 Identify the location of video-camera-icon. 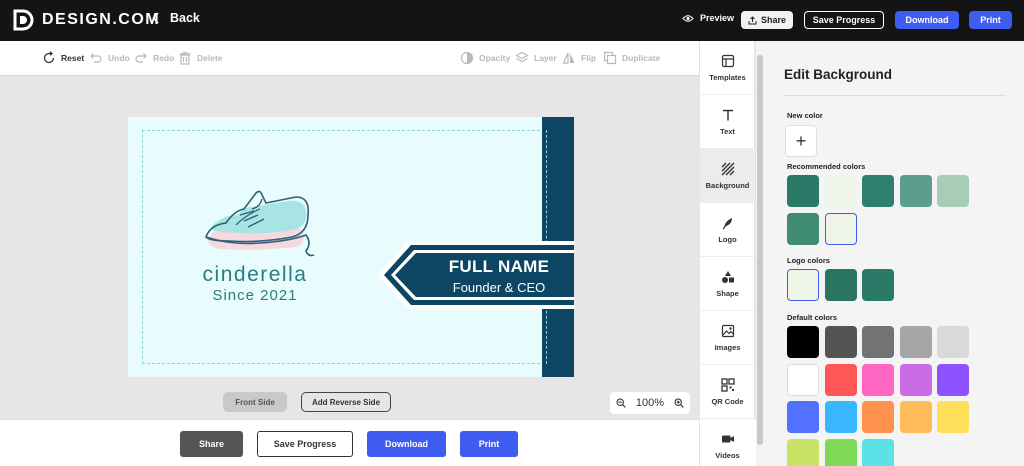
(727, 438).